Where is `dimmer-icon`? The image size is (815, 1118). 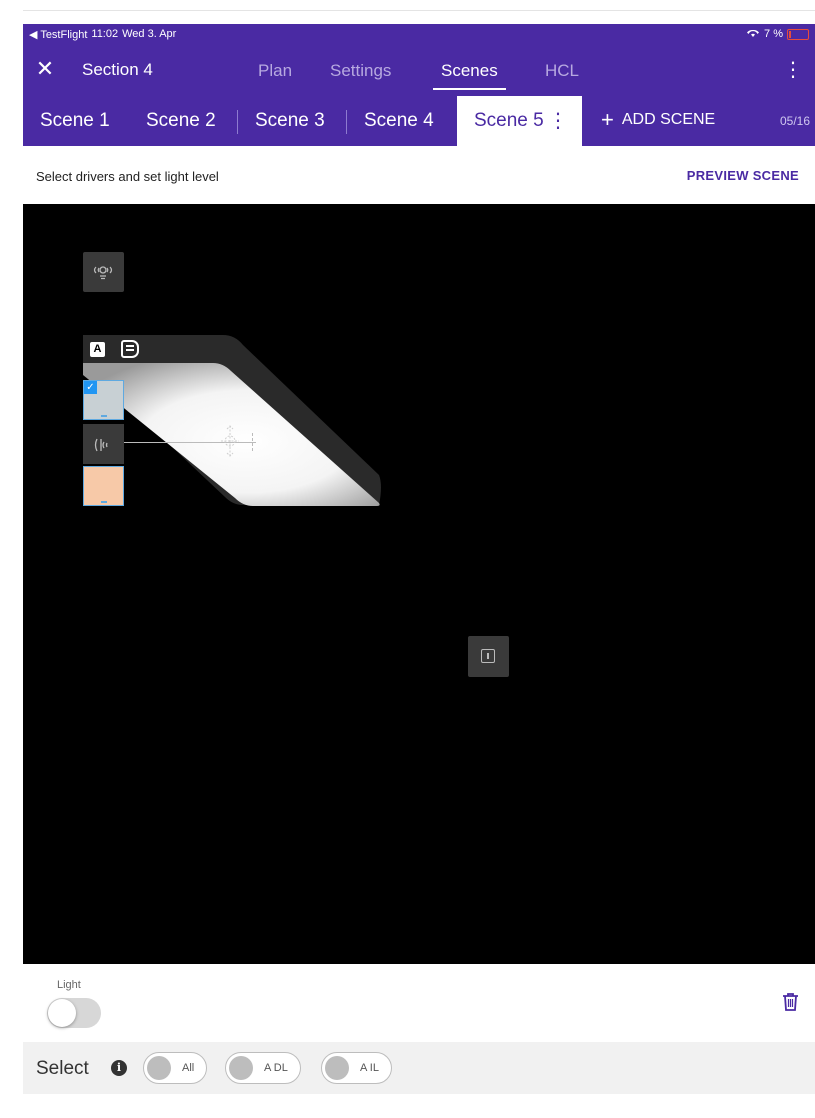 dimmer-icon is located at coordinates (101, 445).